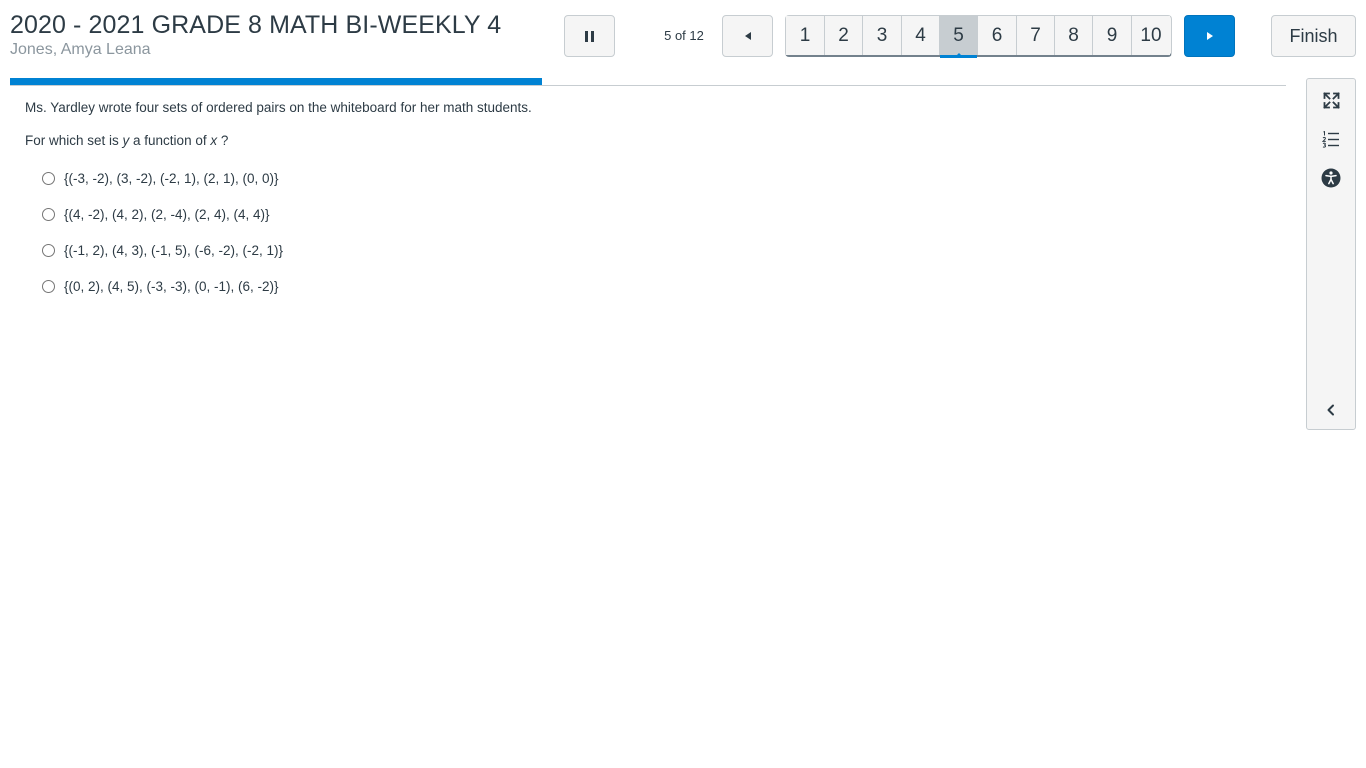  Describe the element at coordinates (1331, 410) in the screenshot. I see `chevron-left-icon` at that location.